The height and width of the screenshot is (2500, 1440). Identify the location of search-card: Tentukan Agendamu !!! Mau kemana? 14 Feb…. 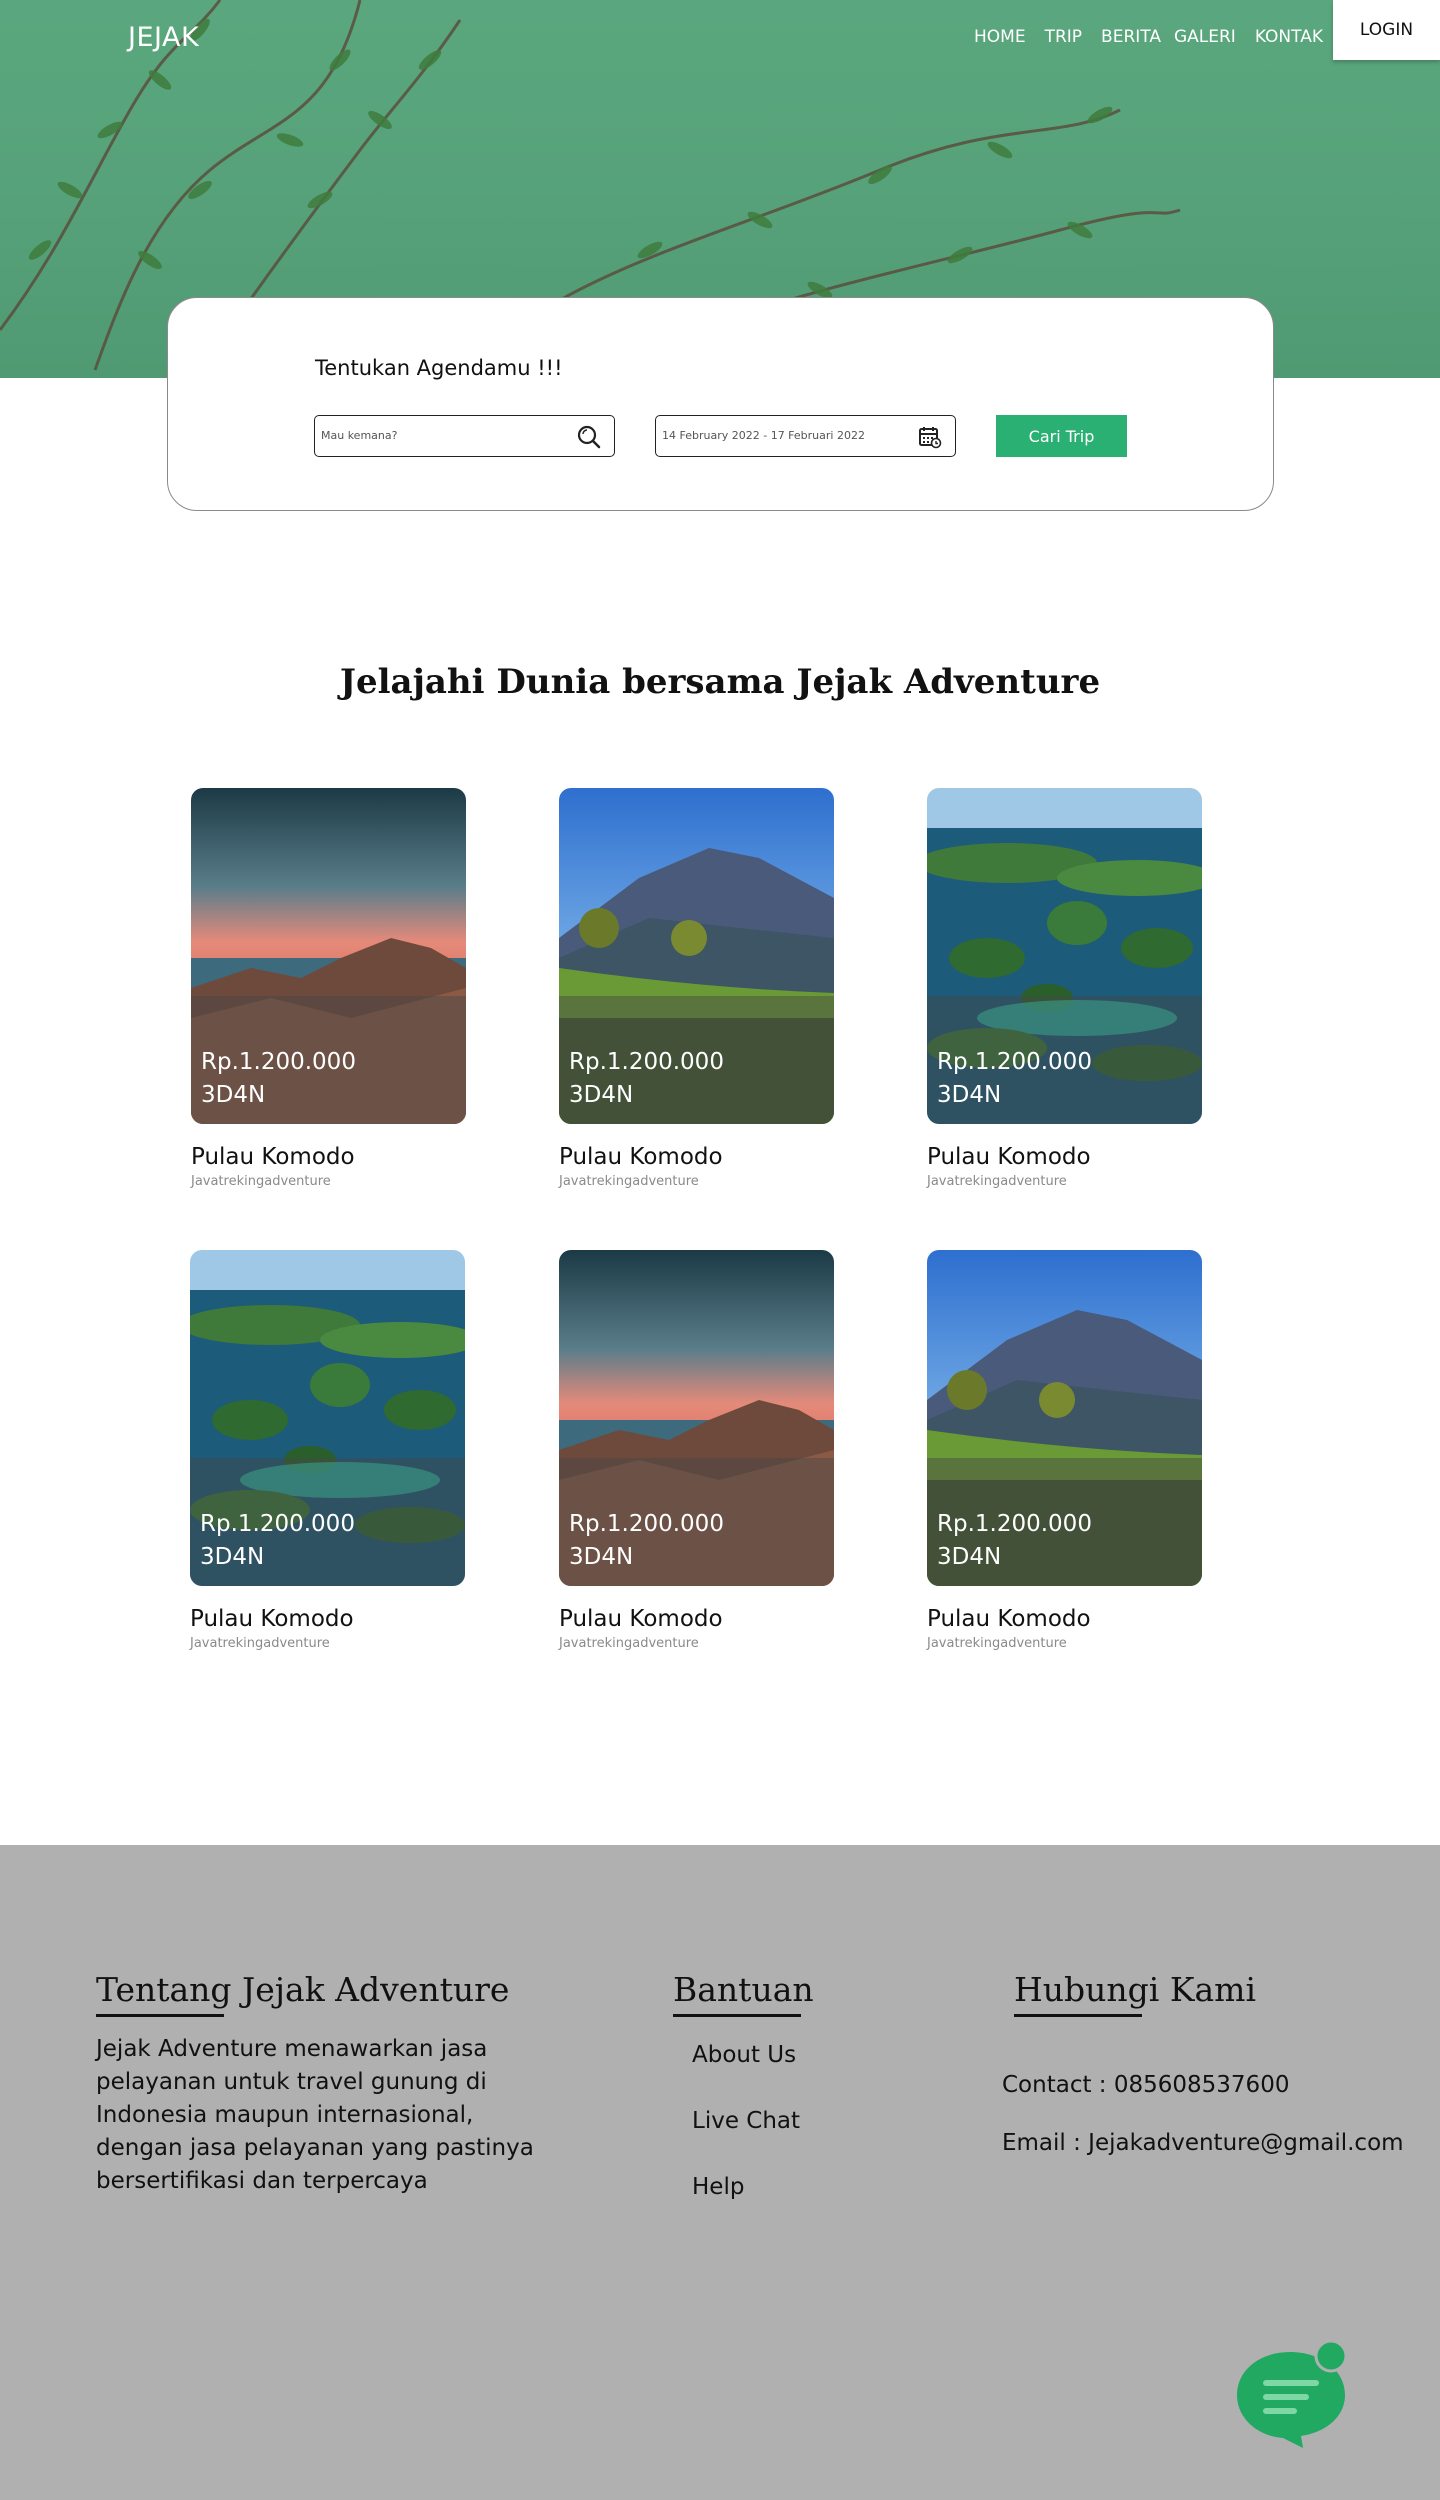
(720, 404).